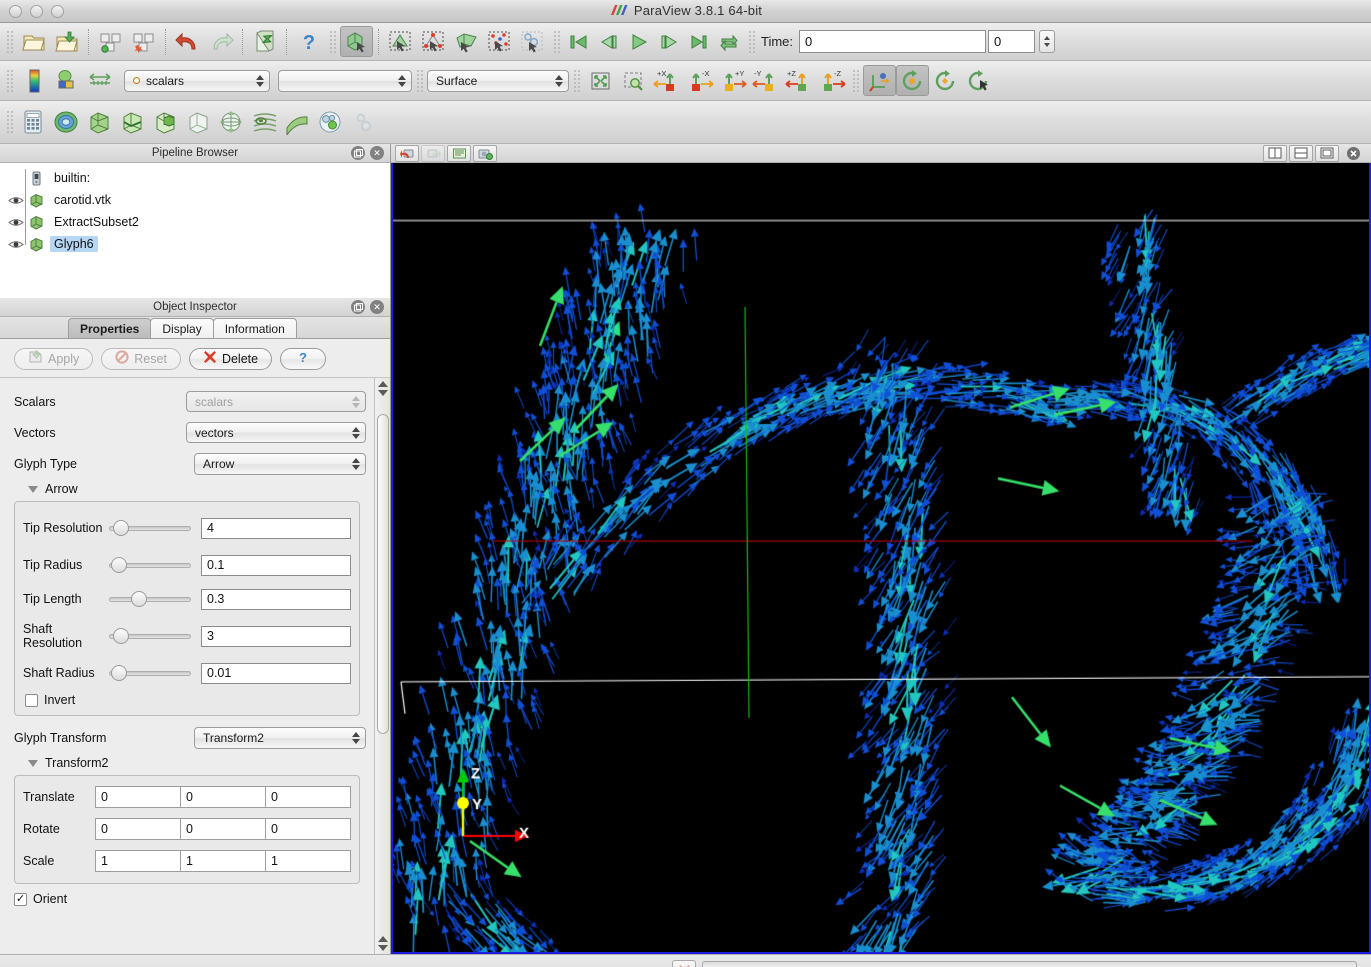 This screenshot has height=967, width=1371. Describe the element at coordinates (197, 80) in the screenshot. I see `color-by-combo: scalars` at that location.